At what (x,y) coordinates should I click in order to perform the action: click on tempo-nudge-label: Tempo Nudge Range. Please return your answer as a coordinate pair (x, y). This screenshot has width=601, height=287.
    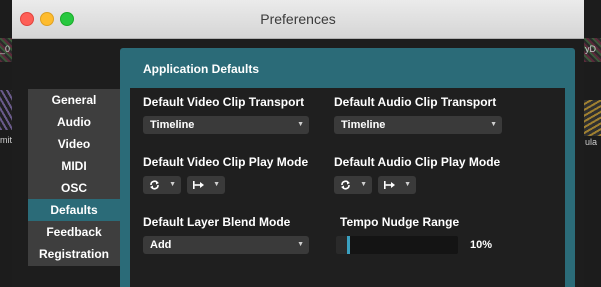
    Looking at the image, I should click on (400, 222).